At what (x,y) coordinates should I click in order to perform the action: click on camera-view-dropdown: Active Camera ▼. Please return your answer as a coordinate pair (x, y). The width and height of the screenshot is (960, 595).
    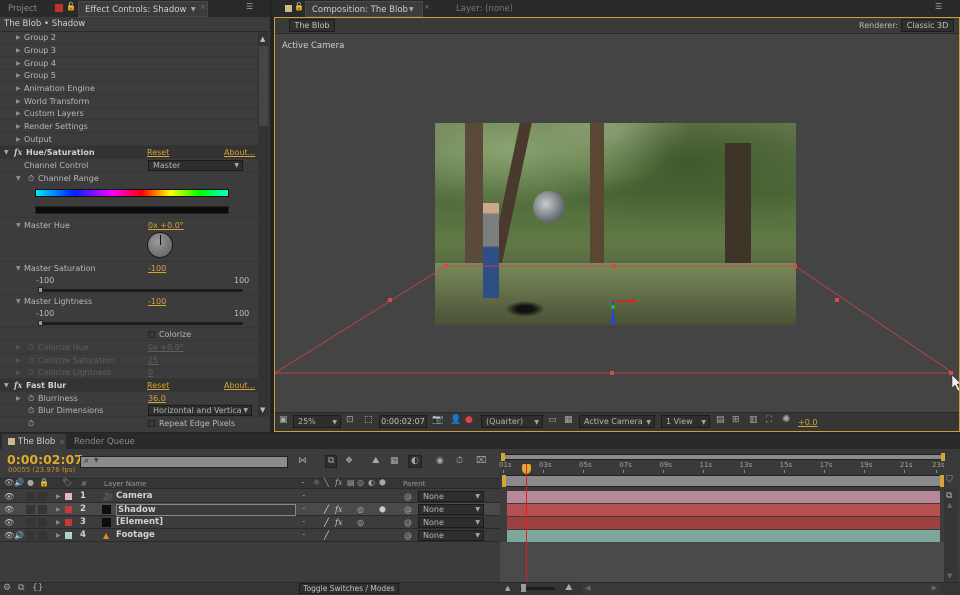
    Looking at the image, I should click on (617, 421).